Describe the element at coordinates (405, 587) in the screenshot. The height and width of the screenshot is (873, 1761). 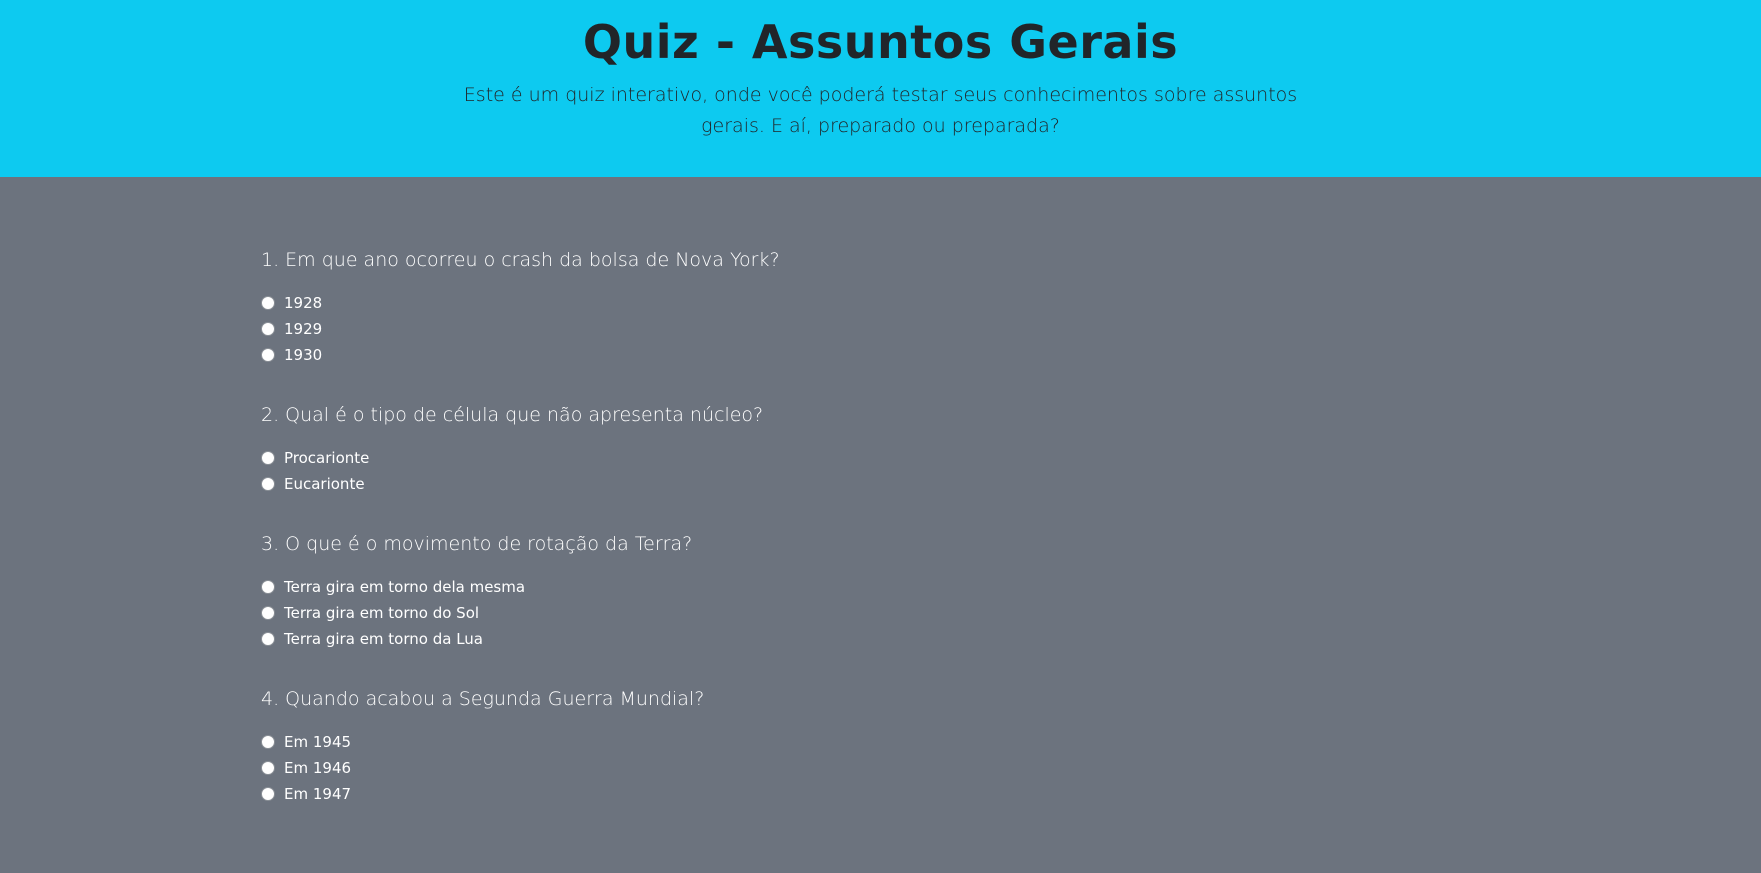
I see `option-label: Terra gira em torno dela mesma` at that location.